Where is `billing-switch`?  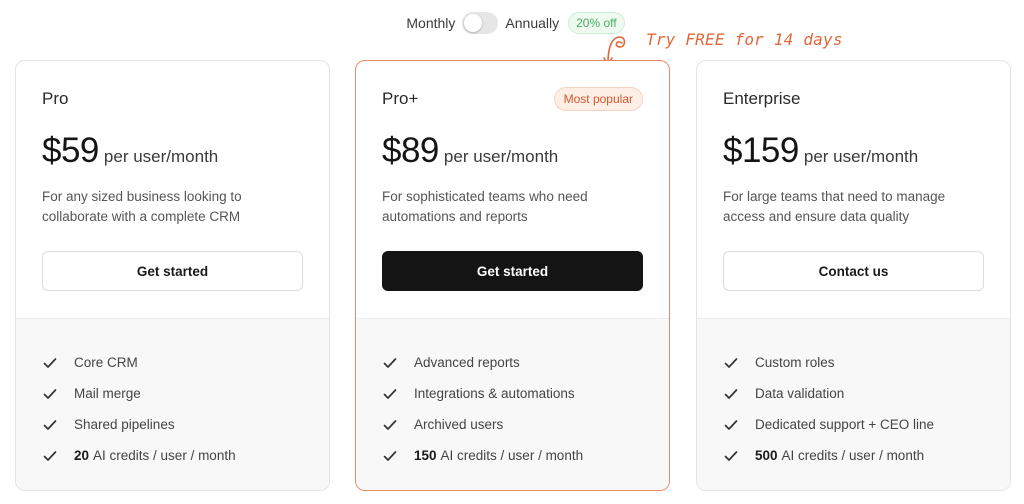
billing-switch is located at coordinates (480, 23).